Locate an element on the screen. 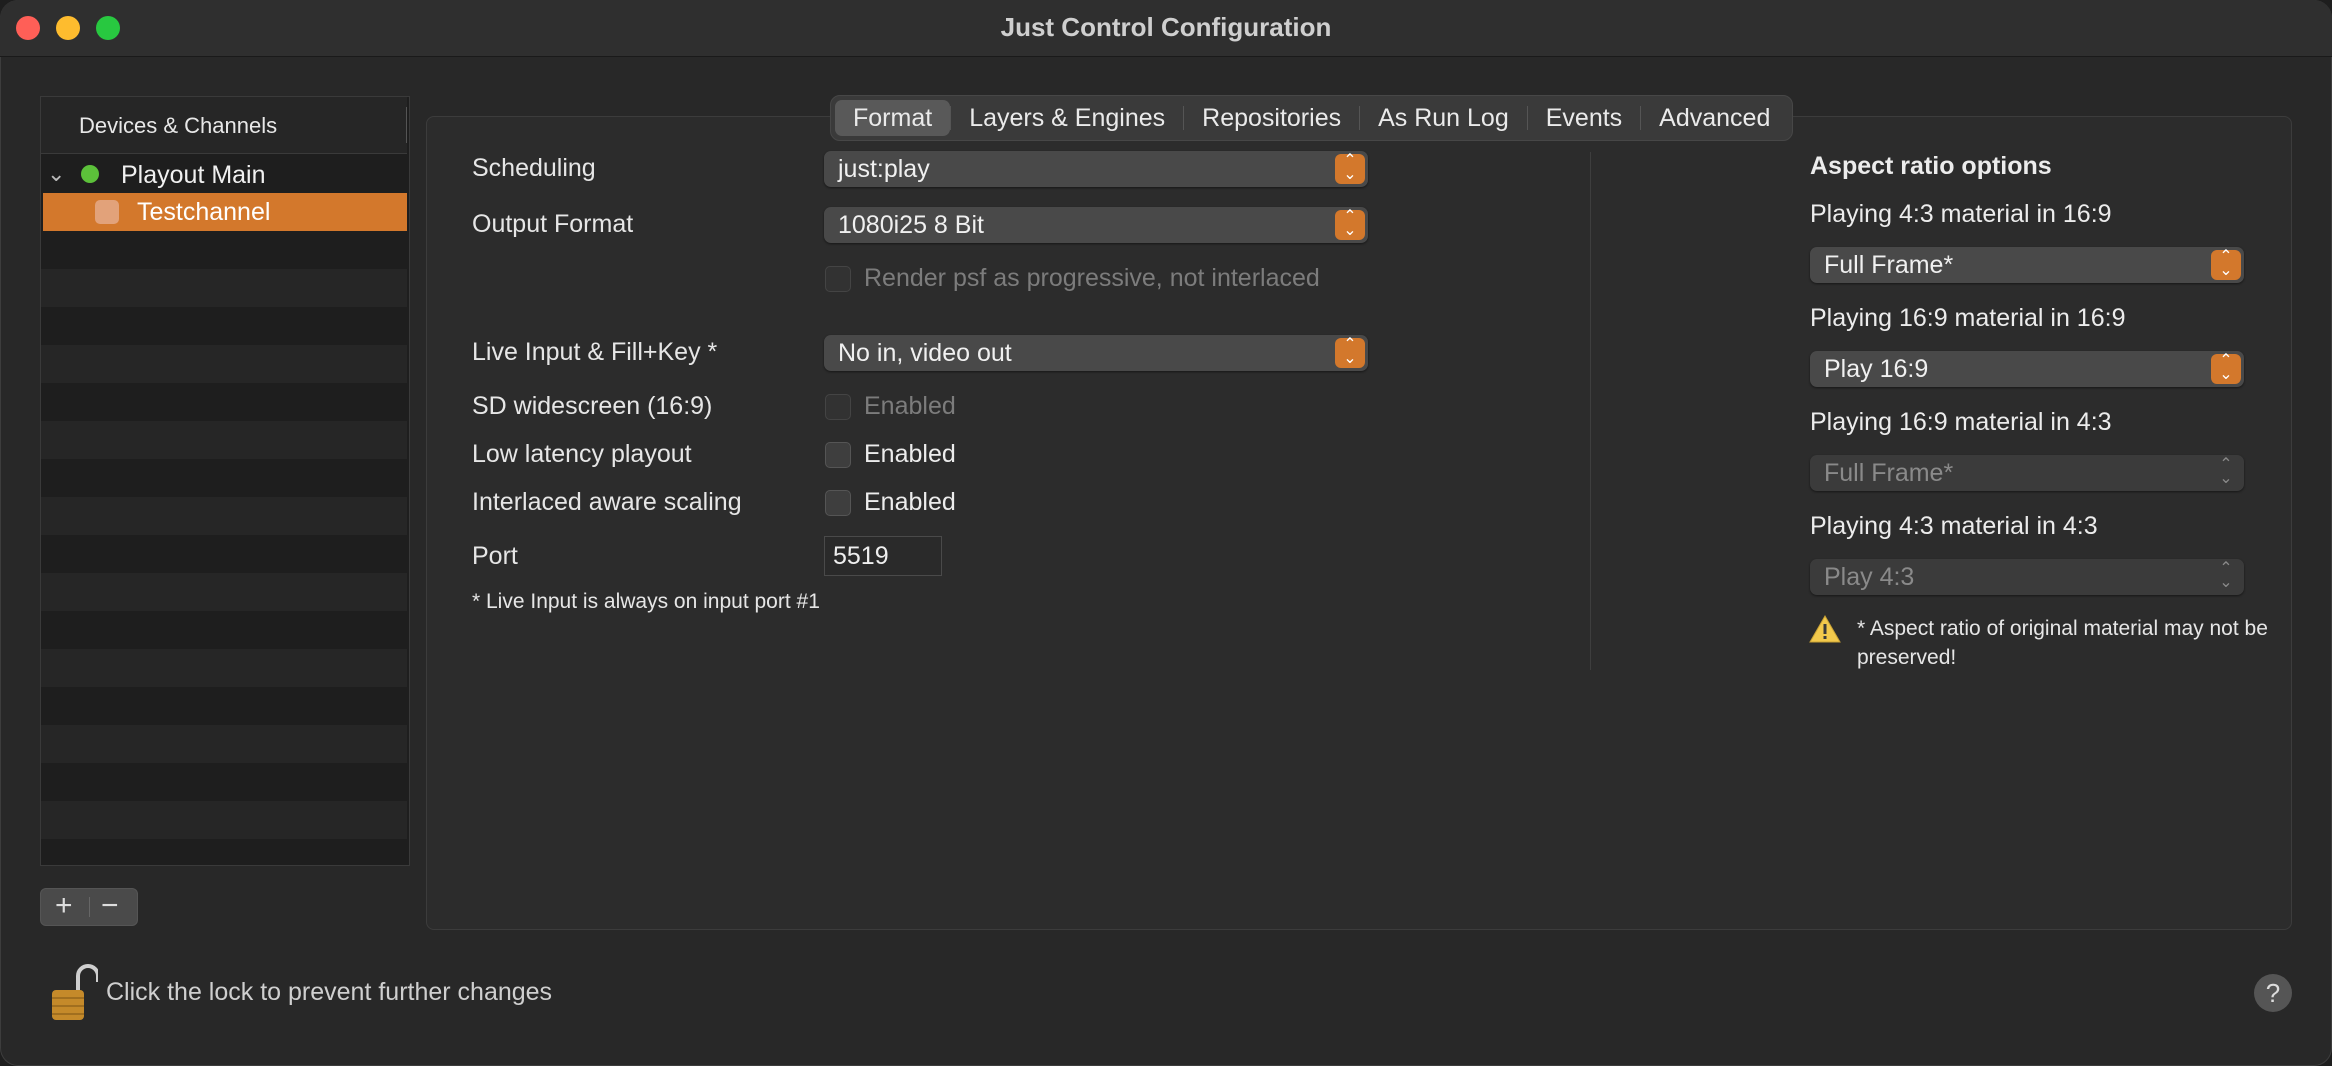 The width and height of the screenshot is (2332, 1066). lock-open-icon is located at coordinates (73, 993).